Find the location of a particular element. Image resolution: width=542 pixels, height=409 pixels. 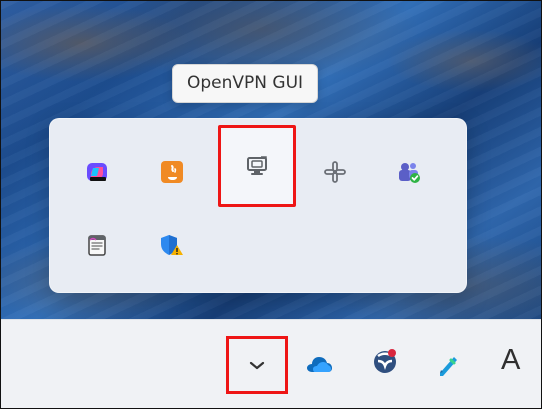

tooltip-text: OpenVPN GUI is located at coordinates (245, 83).